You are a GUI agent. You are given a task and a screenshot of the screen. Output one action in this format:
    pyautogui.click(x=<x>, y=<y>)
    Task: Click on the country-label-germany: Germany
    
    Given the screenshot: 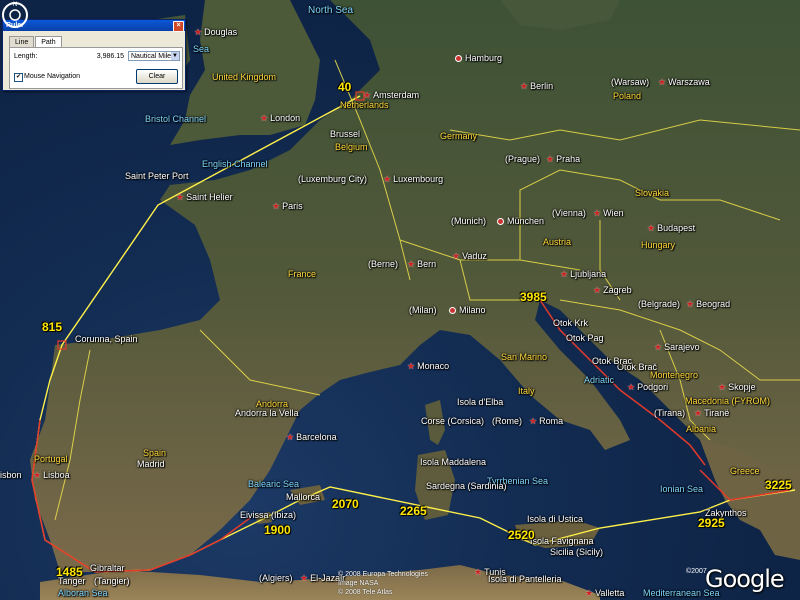 What is the action you would take?
    pyautogui.click(x=459, y=136)
    